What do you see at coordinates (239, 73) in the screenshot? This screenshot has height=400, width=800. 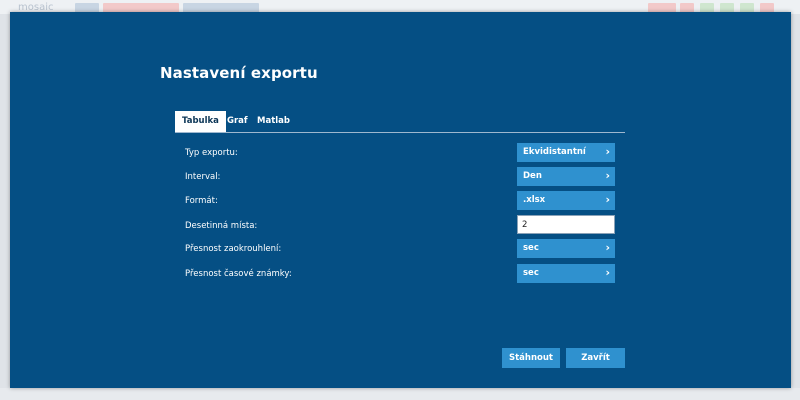 I see `dialog-title: Nastavení exportu` at bounding box center [239, 73].